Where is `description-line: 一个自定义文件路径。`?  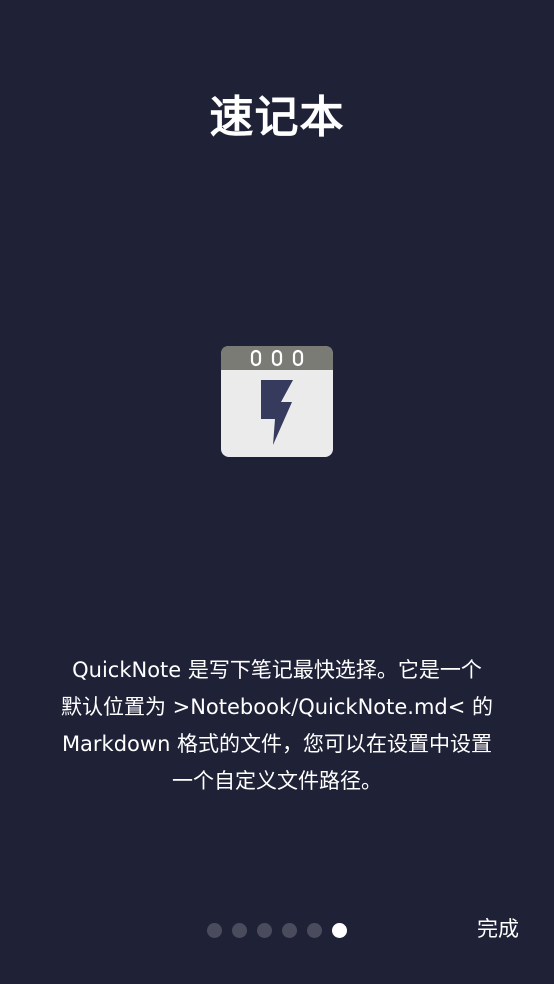
description-line: 一个自定义文件路径。 is located at coordinates (277, 781).